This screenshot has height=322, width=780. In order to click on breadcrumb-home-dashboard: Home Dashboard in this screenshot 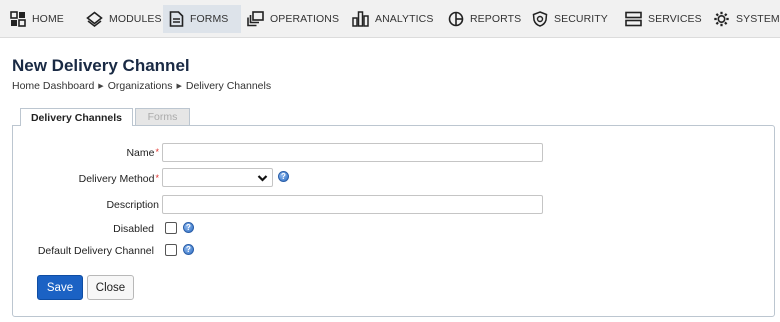, I will do `click(53, 86)`.